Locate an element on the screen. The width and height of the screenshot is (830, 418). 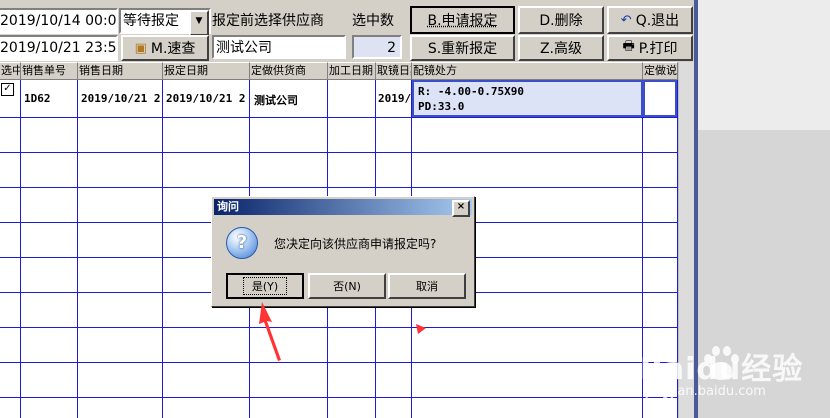
row-quote-date: 2019/10/21 2 is located at coordinates (206, 98).